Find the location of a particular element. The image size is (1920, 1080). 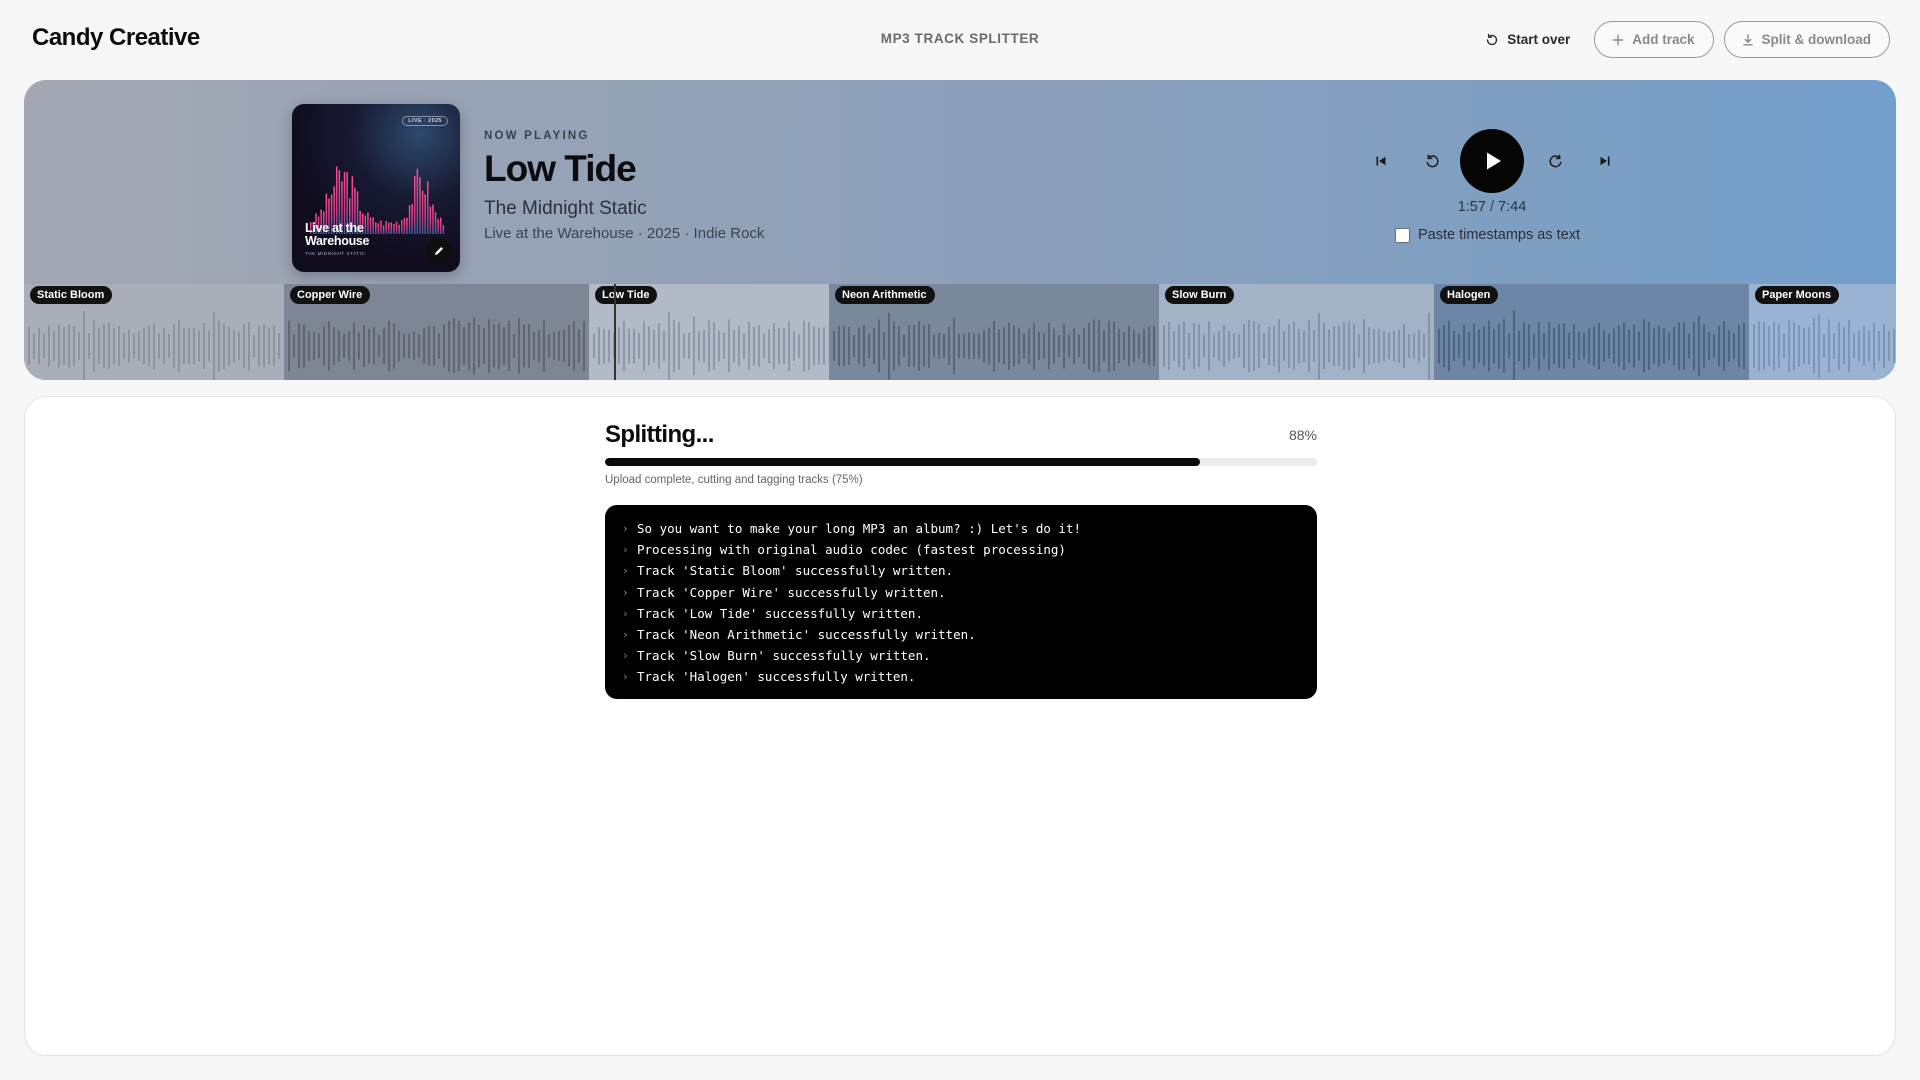

track-segment: Slow Burn is located at coordinates (1296, 332).